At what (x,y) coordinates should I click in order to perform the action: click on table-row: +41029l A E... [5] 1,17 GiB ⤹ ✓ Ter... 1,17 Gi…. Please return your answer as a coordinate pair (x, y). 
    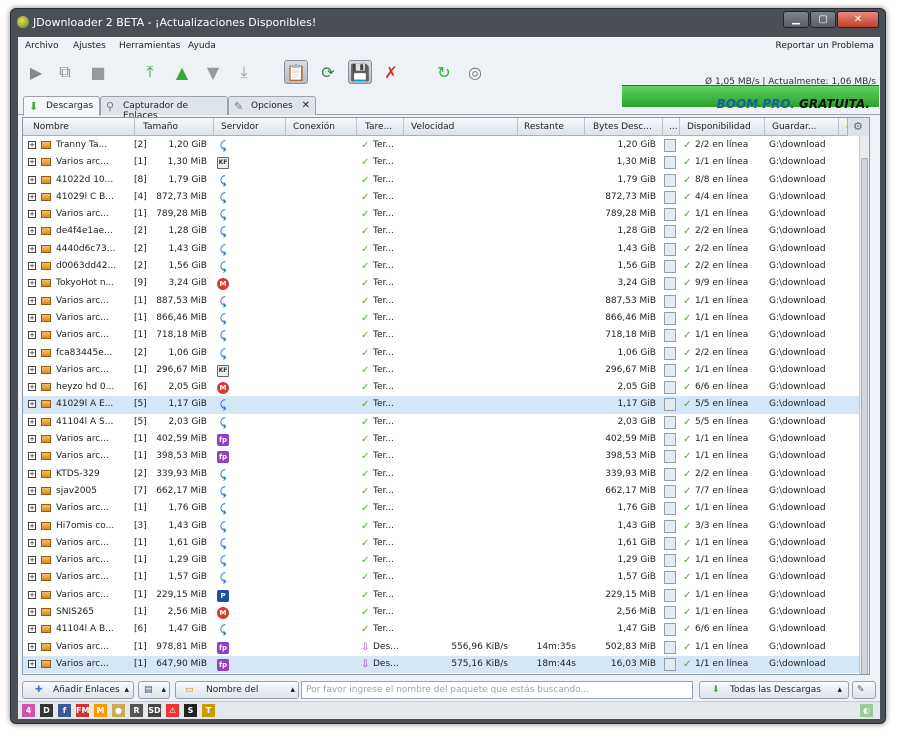
    Looking at the image, I should click on (442, 405).